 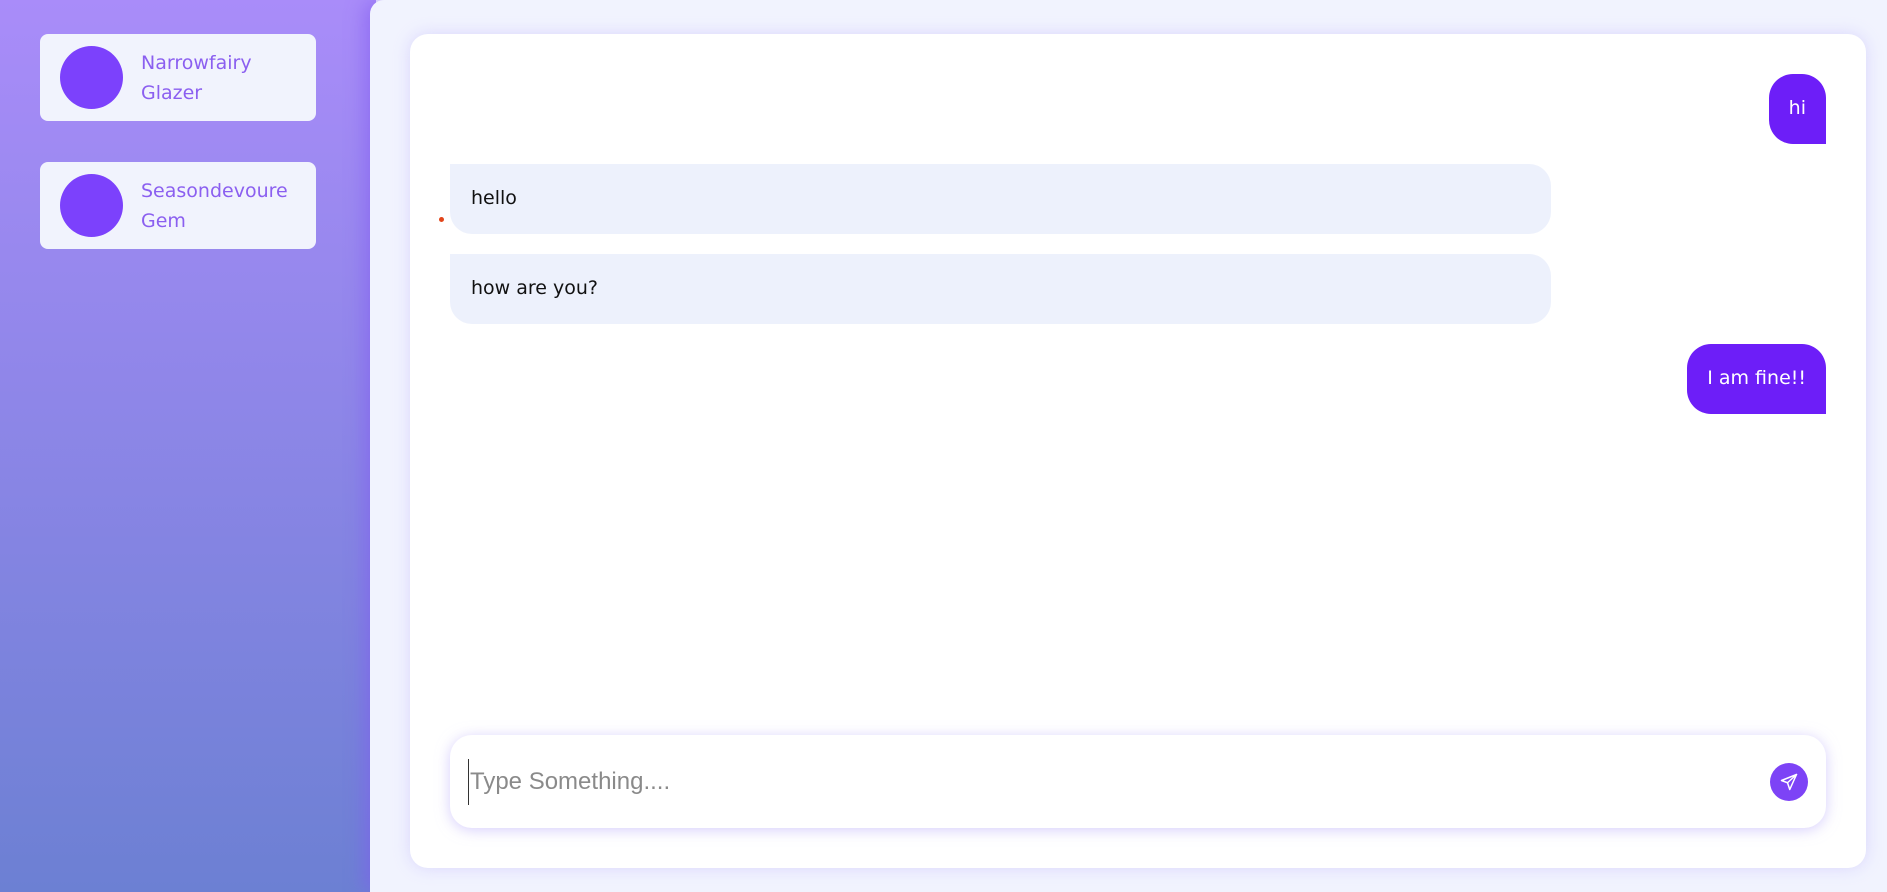 What do you see at coordinates (214, 206) in the screenshot?
I see `contact-name: Seasondevoure Gem` at bounding box center [214, 206].